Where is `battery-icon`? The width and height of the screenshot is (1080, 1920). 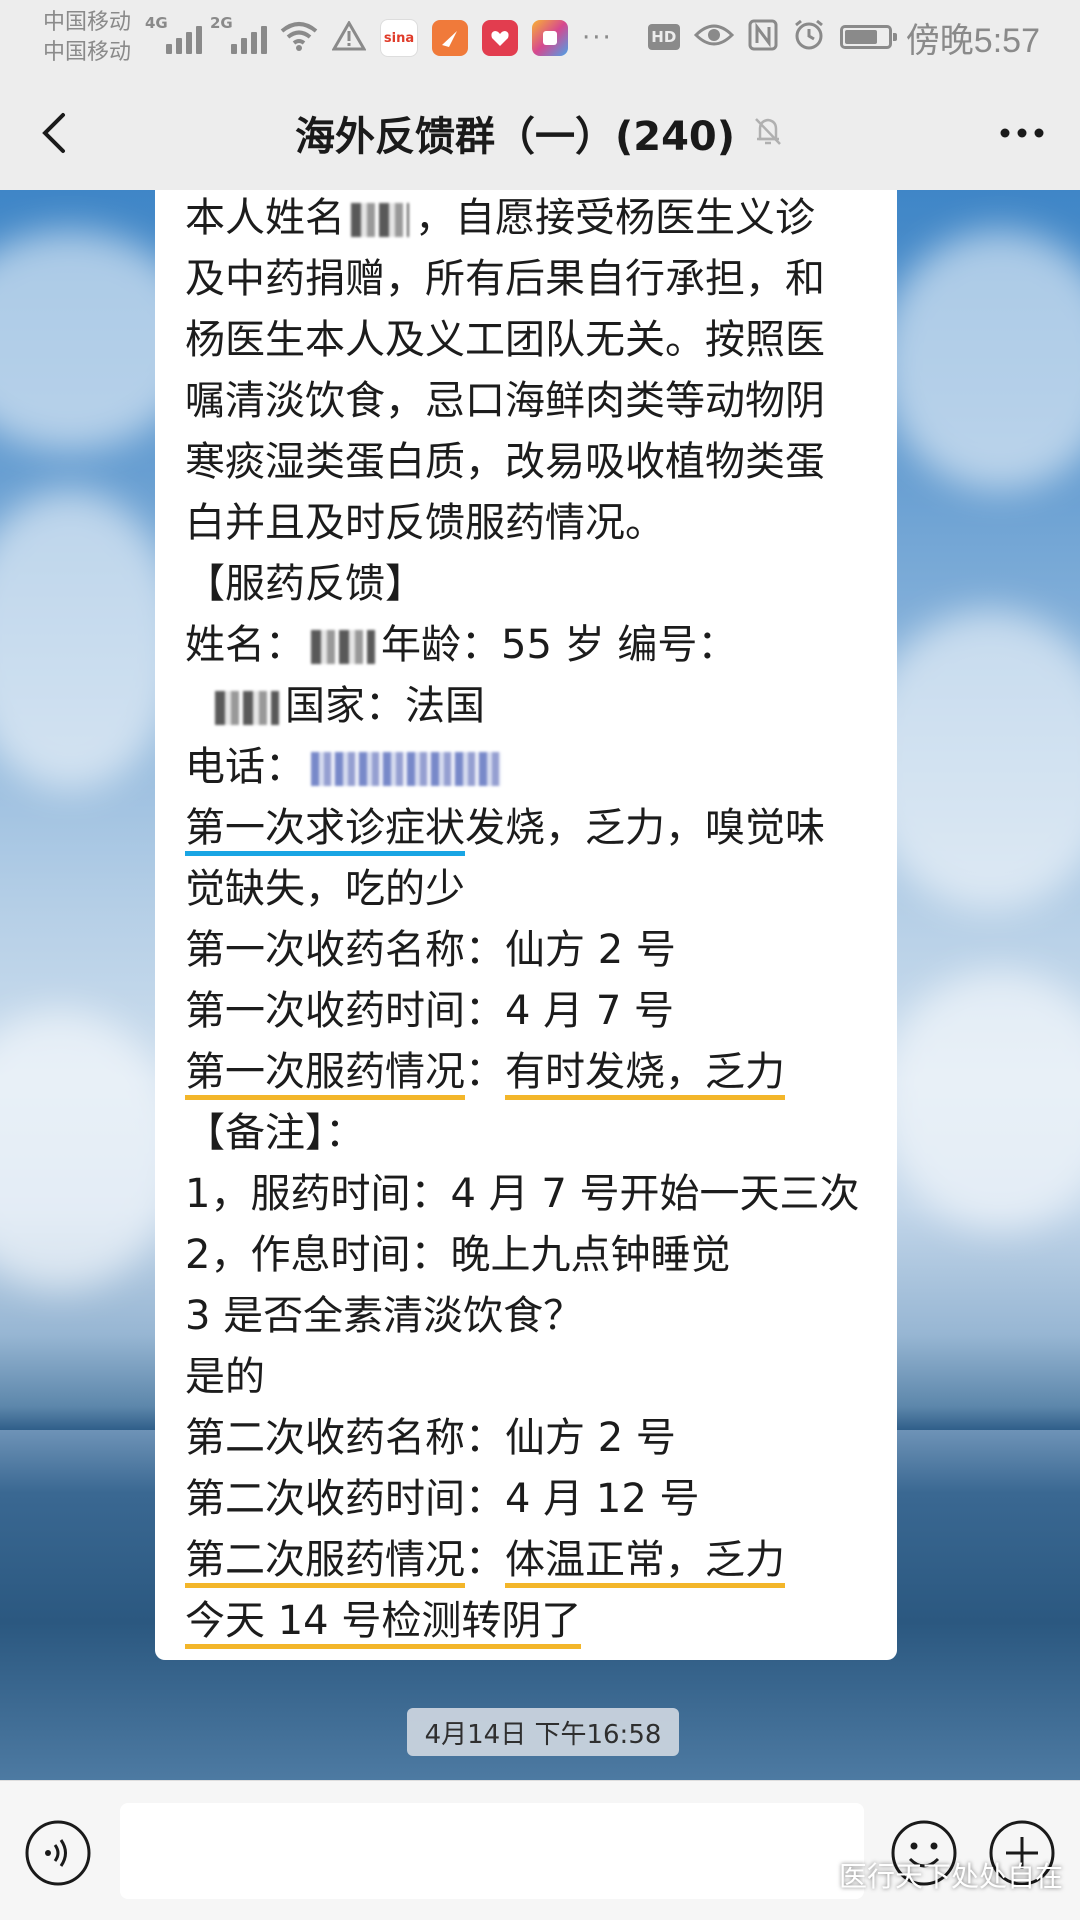
battery-icon is located at coordinates (868, 37).